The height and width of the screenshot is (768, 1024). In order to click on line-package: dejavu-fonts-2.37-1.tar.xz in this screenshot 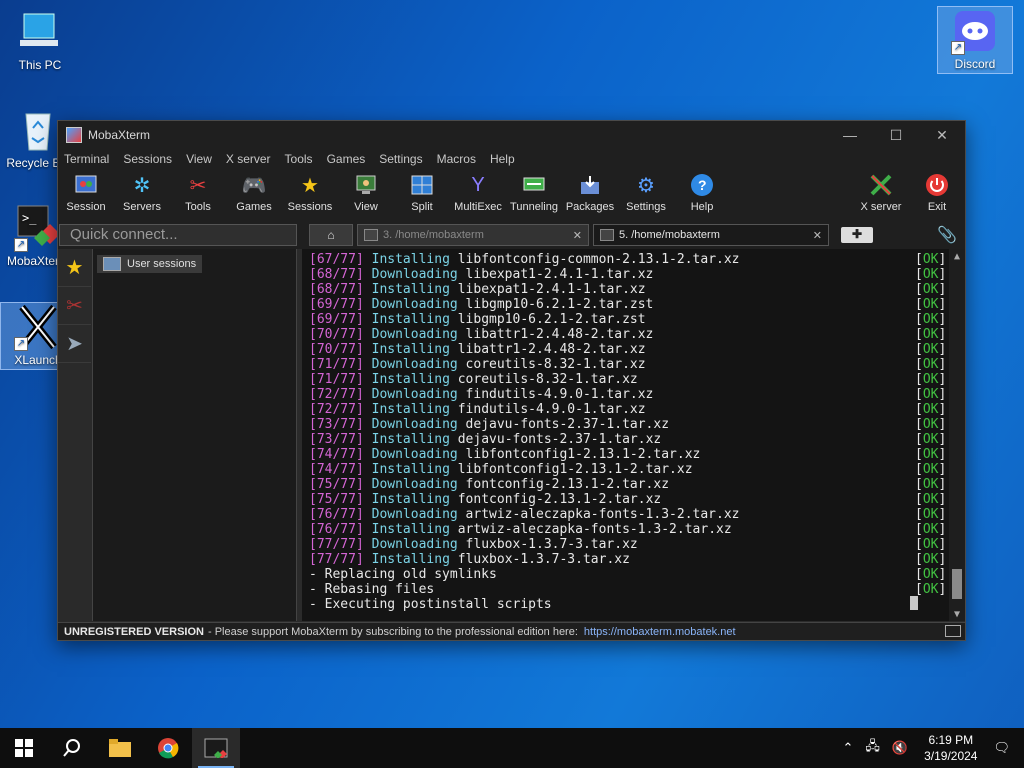, I will do `click(559, 439)`.